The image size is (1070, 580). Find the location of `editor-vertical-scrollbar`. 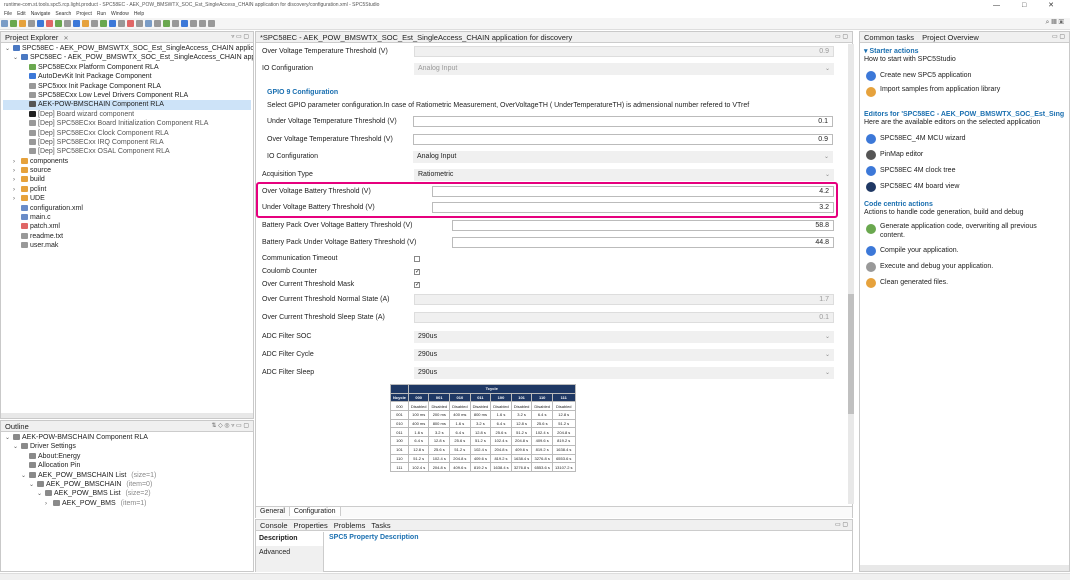

editor-vertical-scrollbar is located at coordinates (851, 274).